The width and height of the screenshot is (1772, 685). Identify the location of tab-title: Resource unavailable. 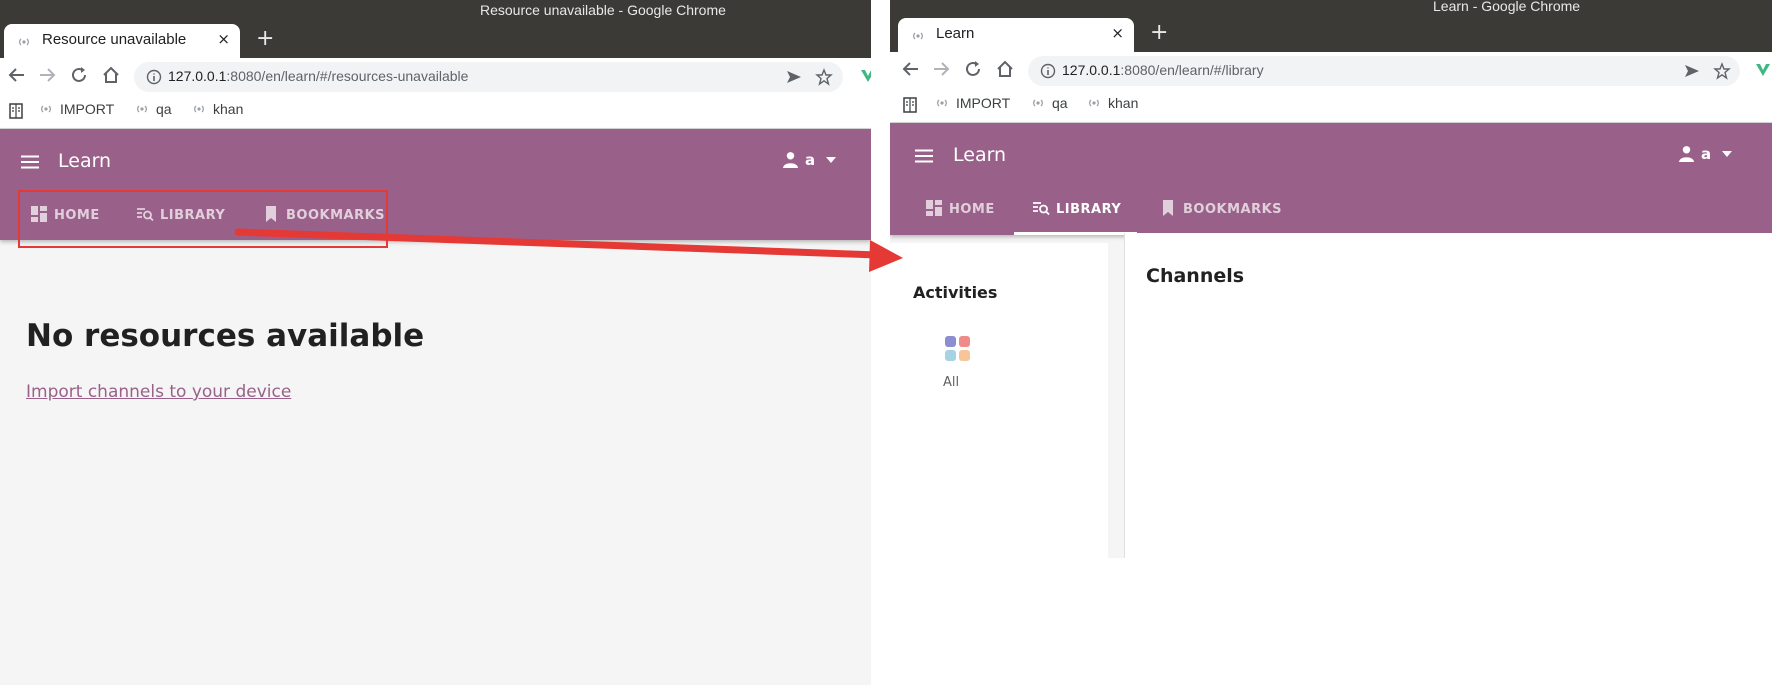
(114, 39).